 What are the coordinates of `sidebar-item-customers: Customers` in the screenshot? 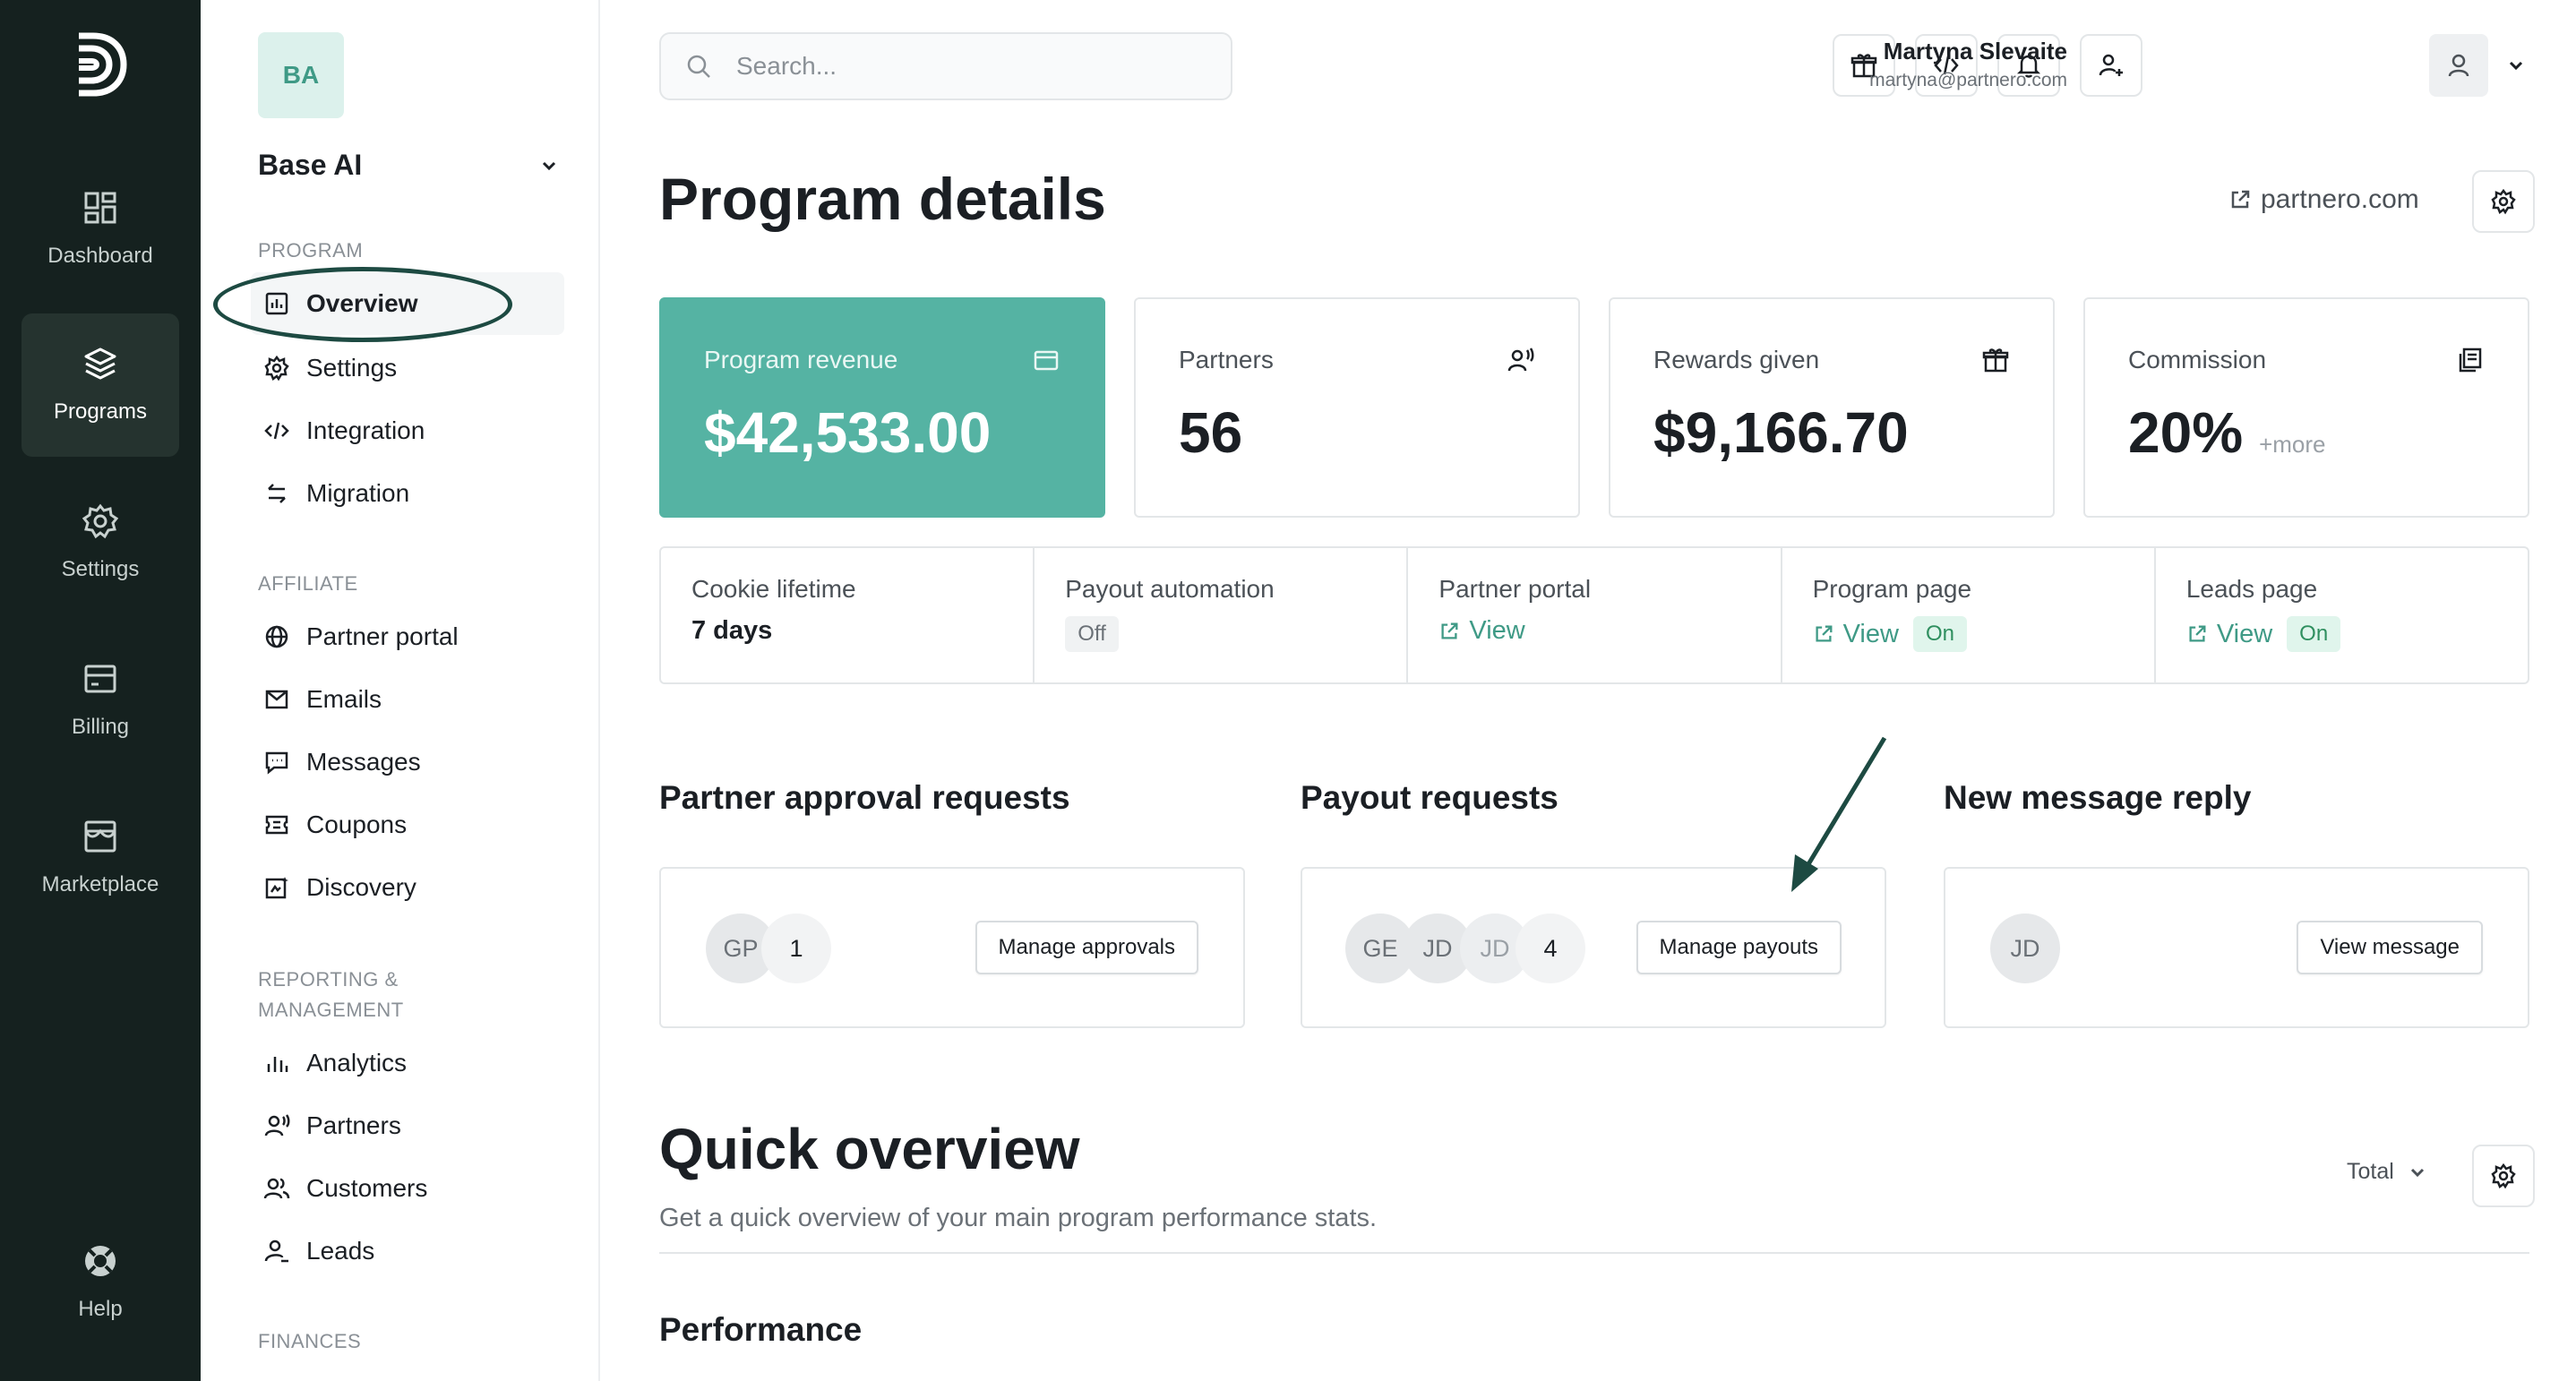 It's located at (407, 1188).